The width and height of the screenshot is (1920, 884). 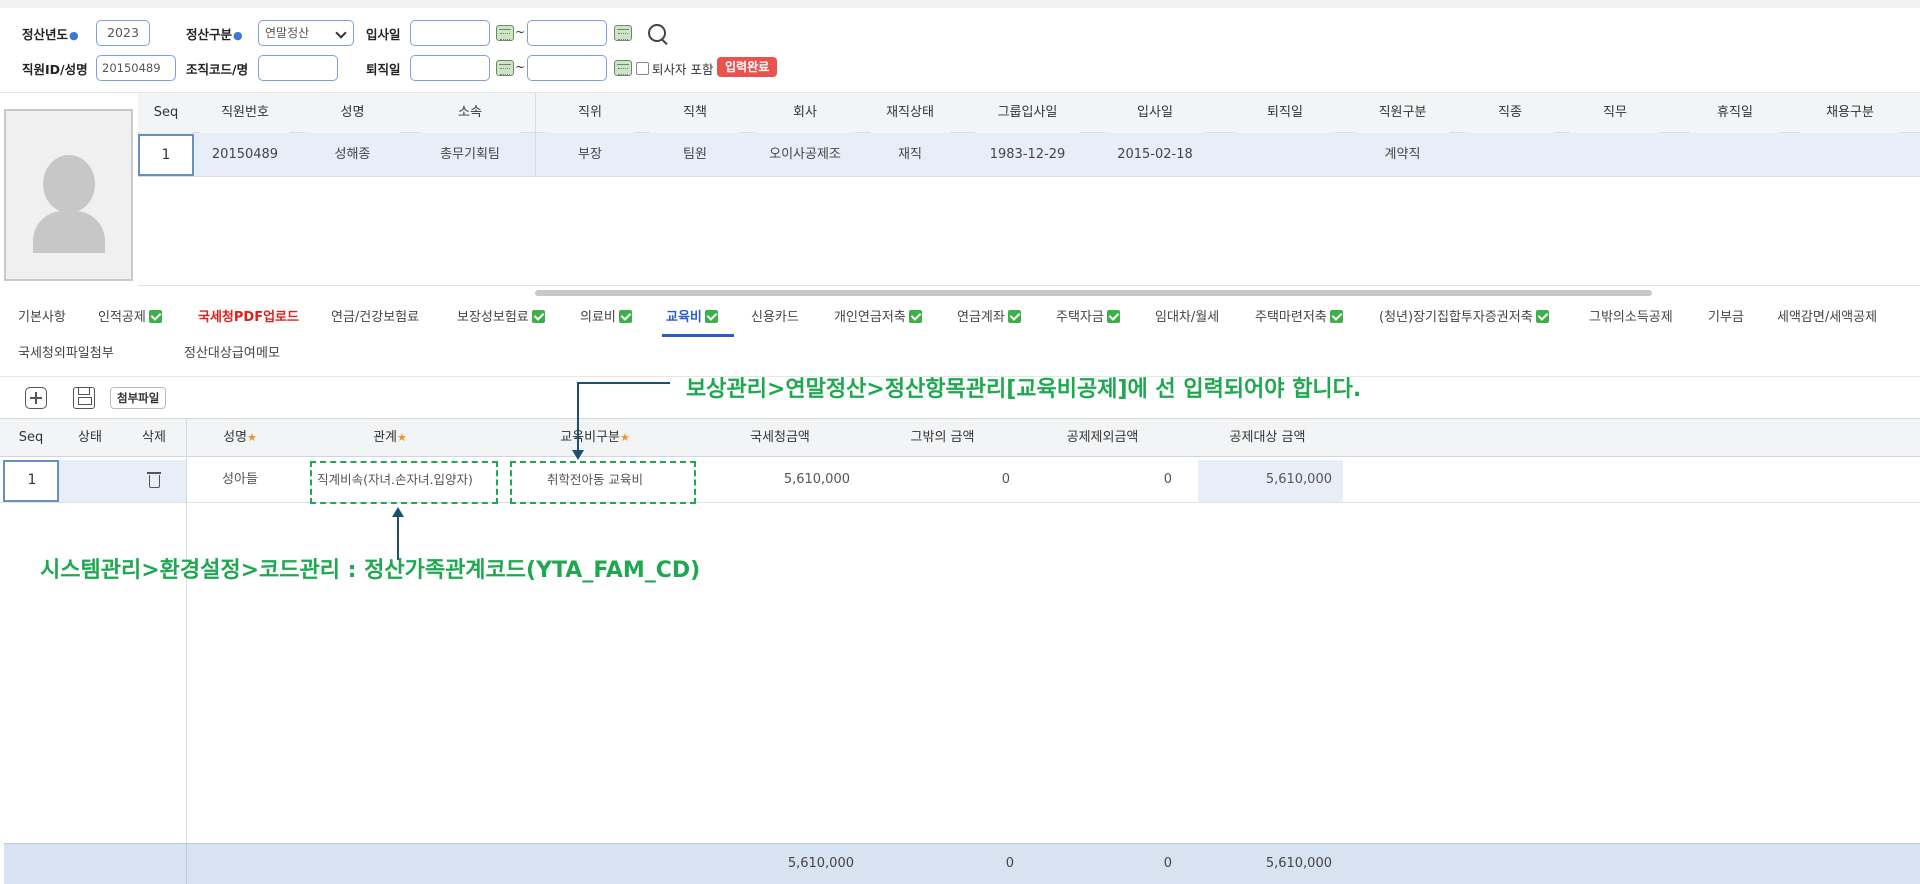 I want to click on status-badge: 입력완료, so click(x=747, y=67).